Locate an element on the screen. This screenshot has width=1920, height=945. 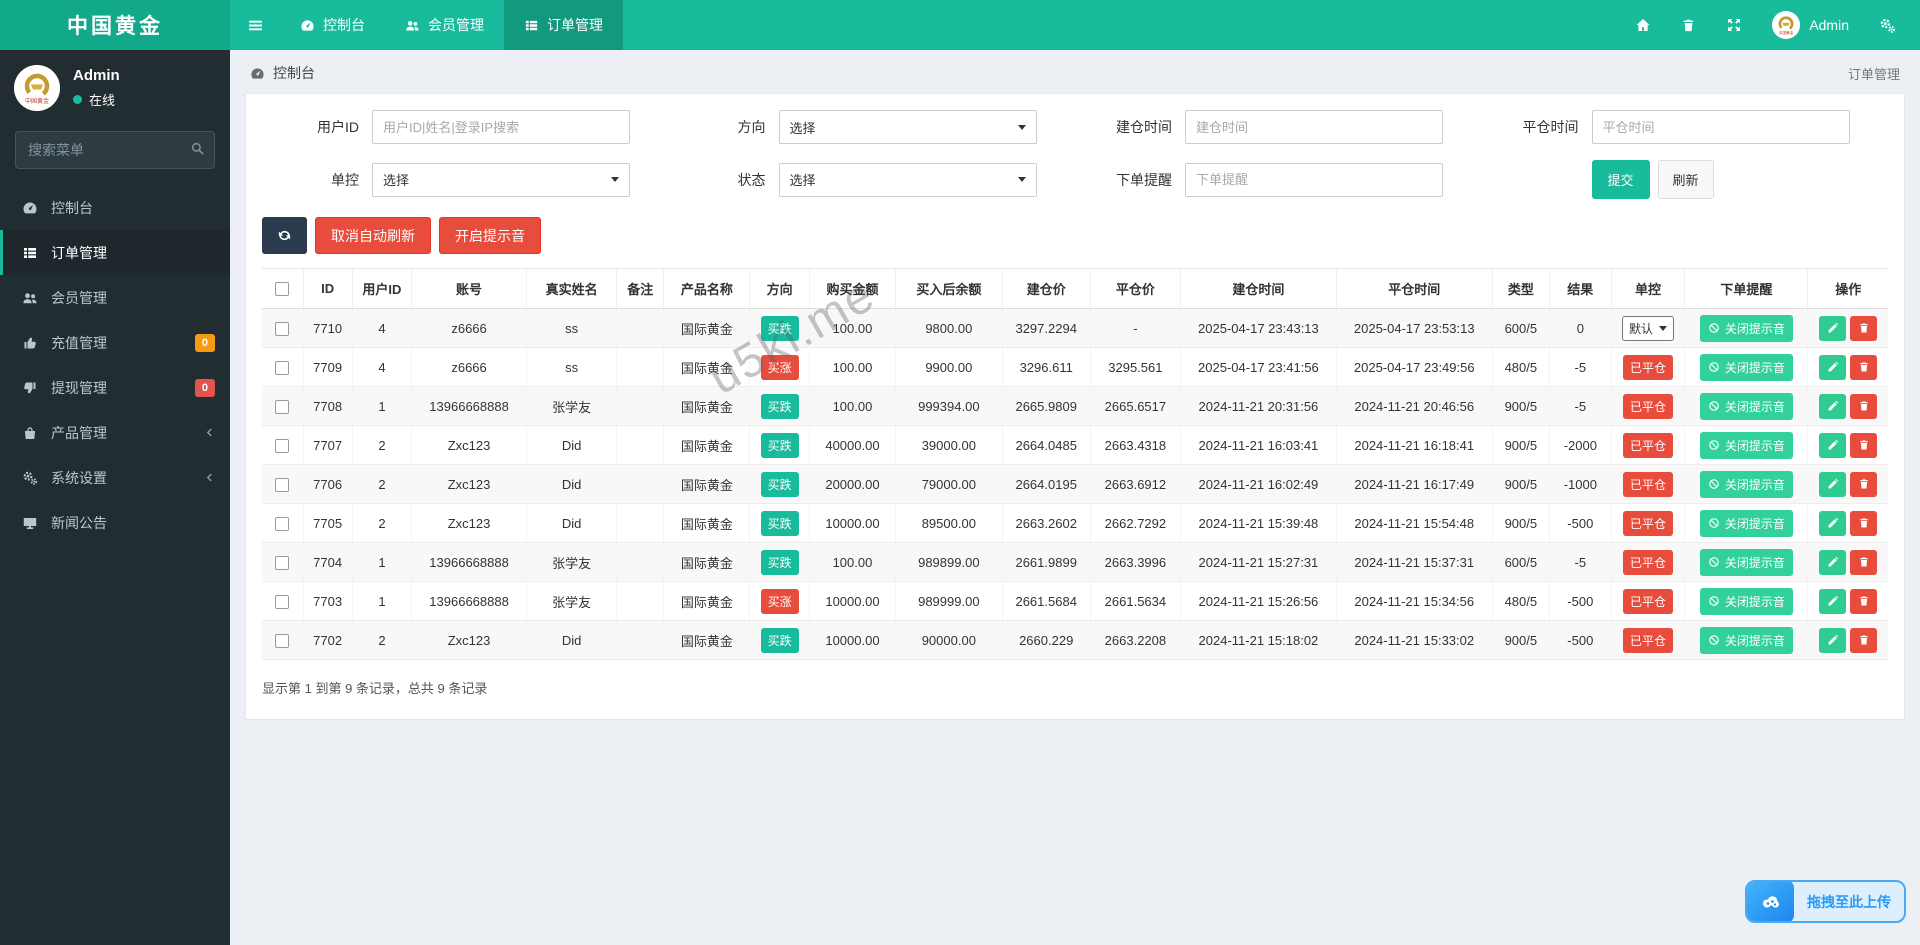
cell-remark is located at coordinates (640, 484).